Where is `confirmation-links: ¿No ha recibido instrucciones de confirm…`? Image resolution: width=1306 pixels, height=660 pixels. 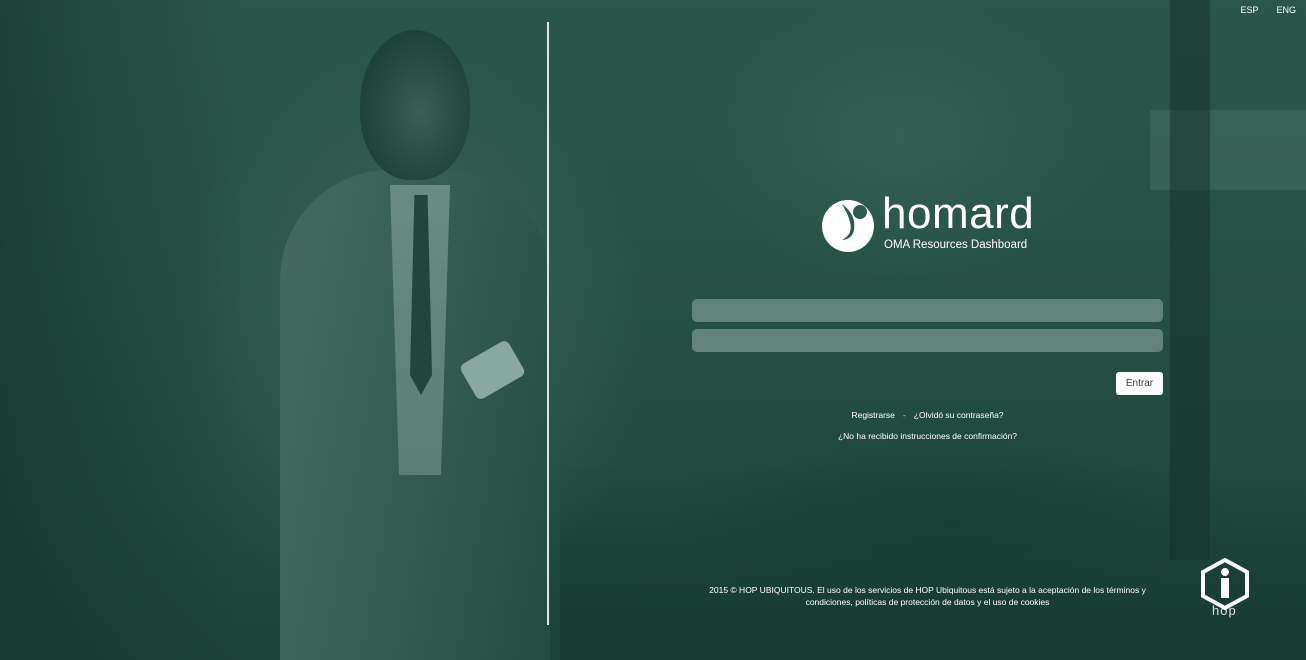 confirmation-links: ¿No ha recibido instrucciones de confirm… is located at coordinates (927, 436).